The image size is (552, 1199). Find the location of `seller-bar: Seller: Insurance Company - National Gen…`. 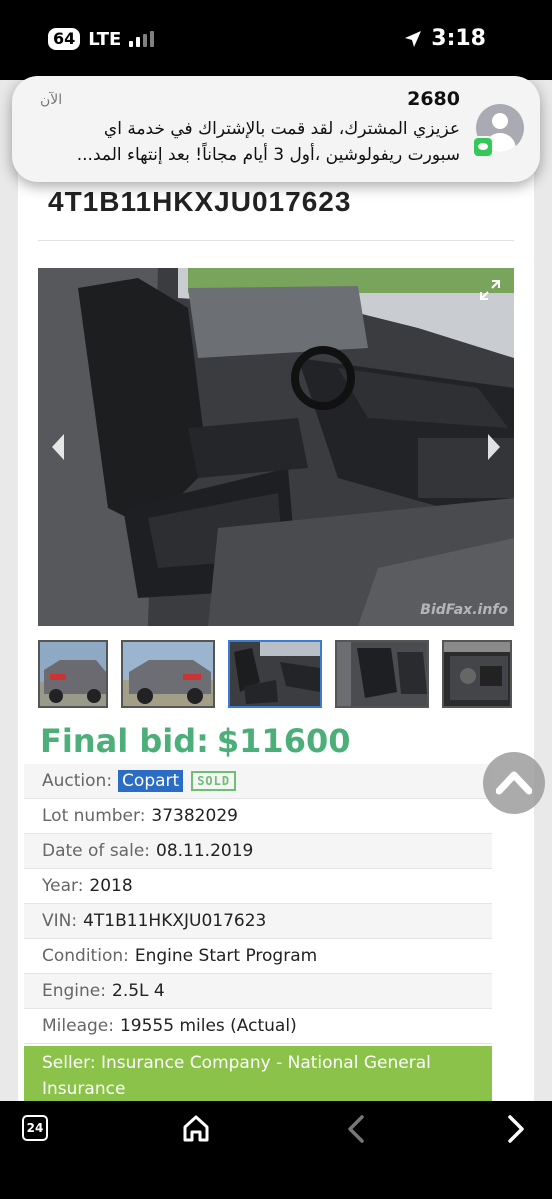

seller-bar: Seller: Insurance Company - National Gen… is located at coordinates (258, 1074).